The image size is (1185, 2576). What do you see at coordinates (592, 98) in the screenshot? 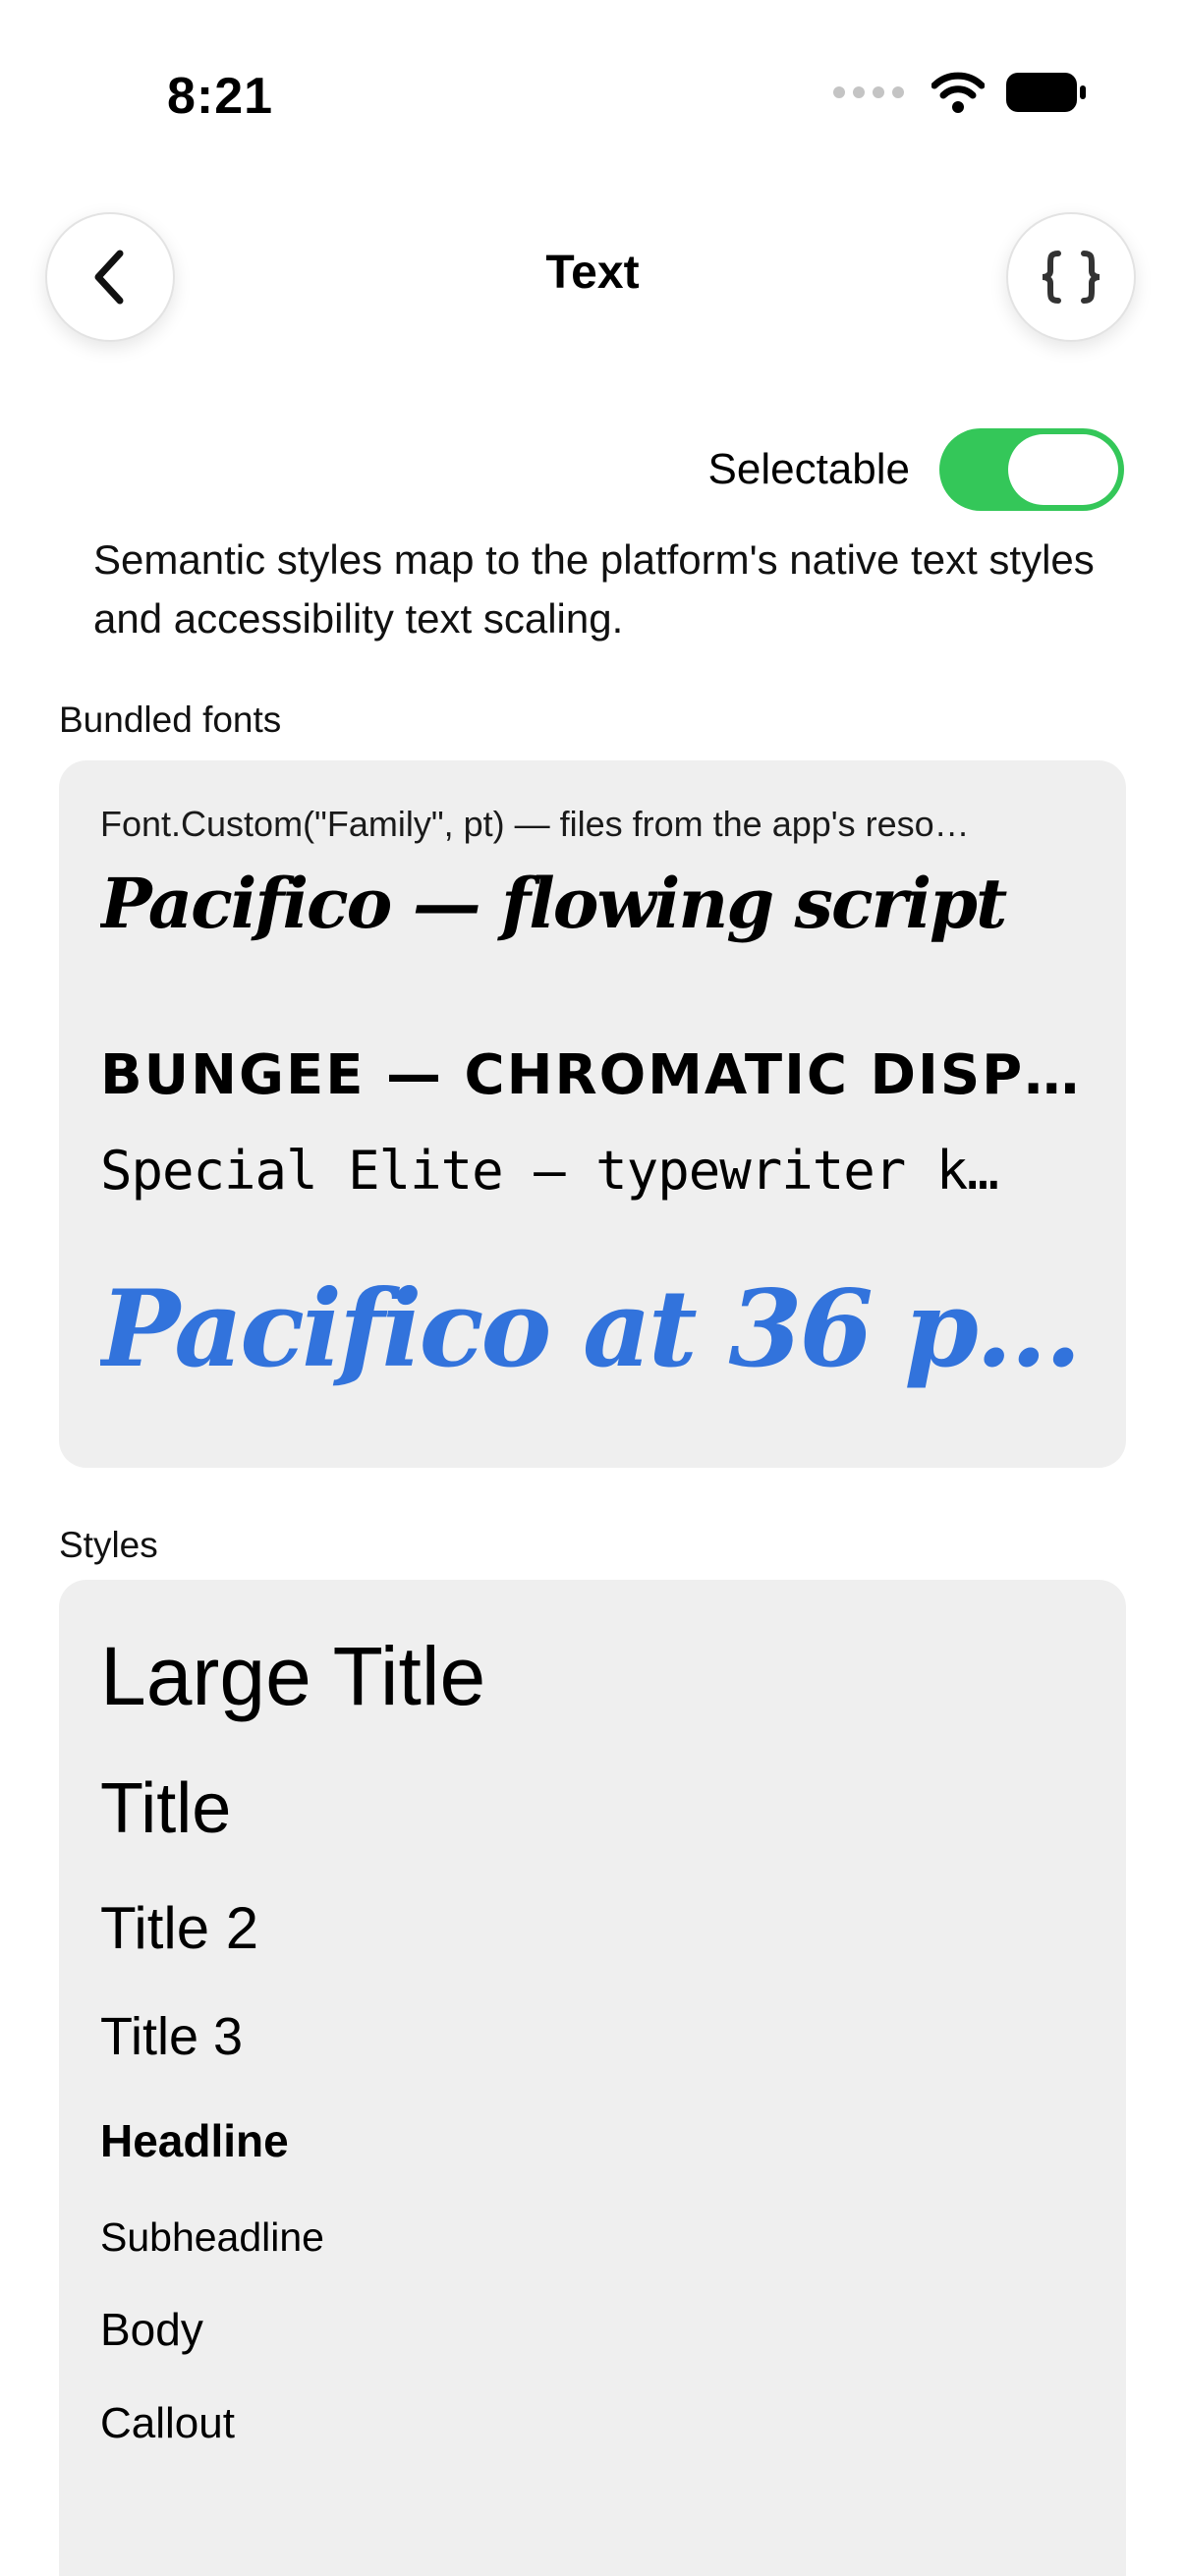
I see `status-bar: 8:21` at bounding box center [592, 98].